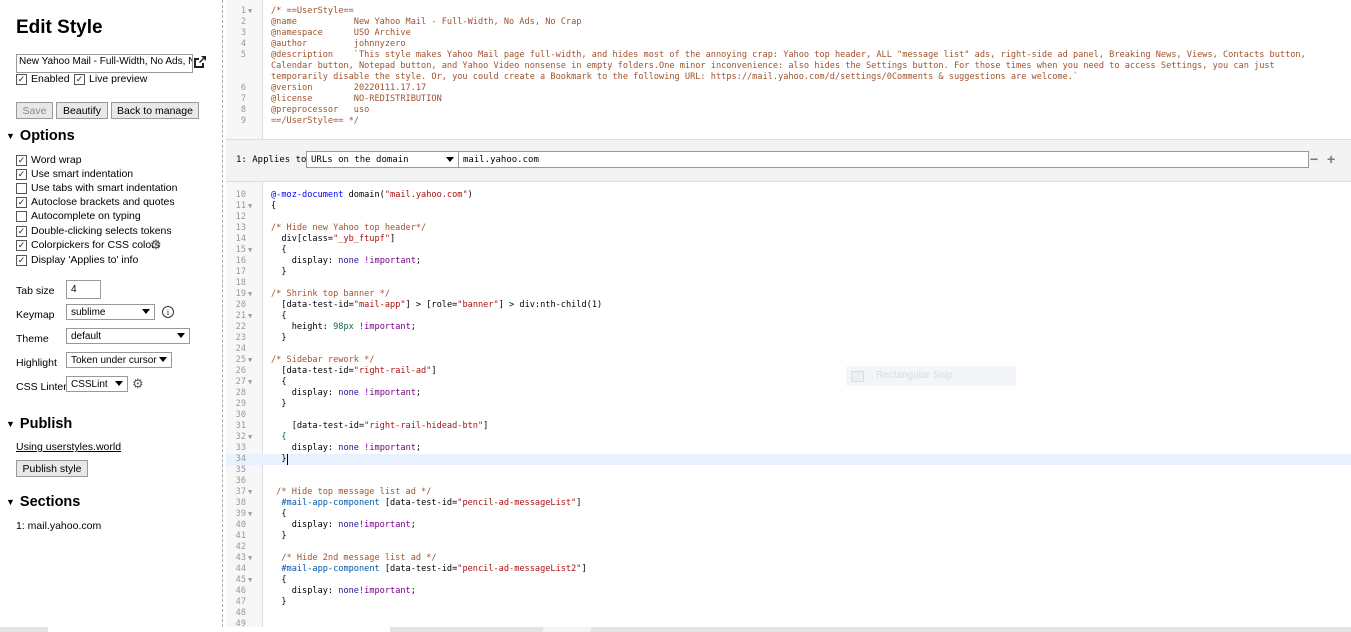  I want to click on code-line: 32 ▼ {, so click(788, 437).